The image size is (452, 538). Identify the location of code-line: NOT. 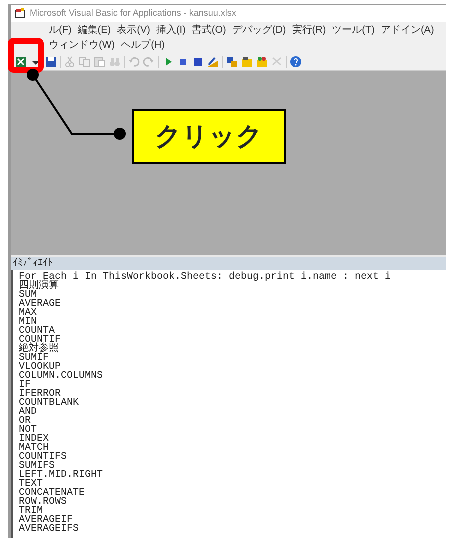
(28, 430).